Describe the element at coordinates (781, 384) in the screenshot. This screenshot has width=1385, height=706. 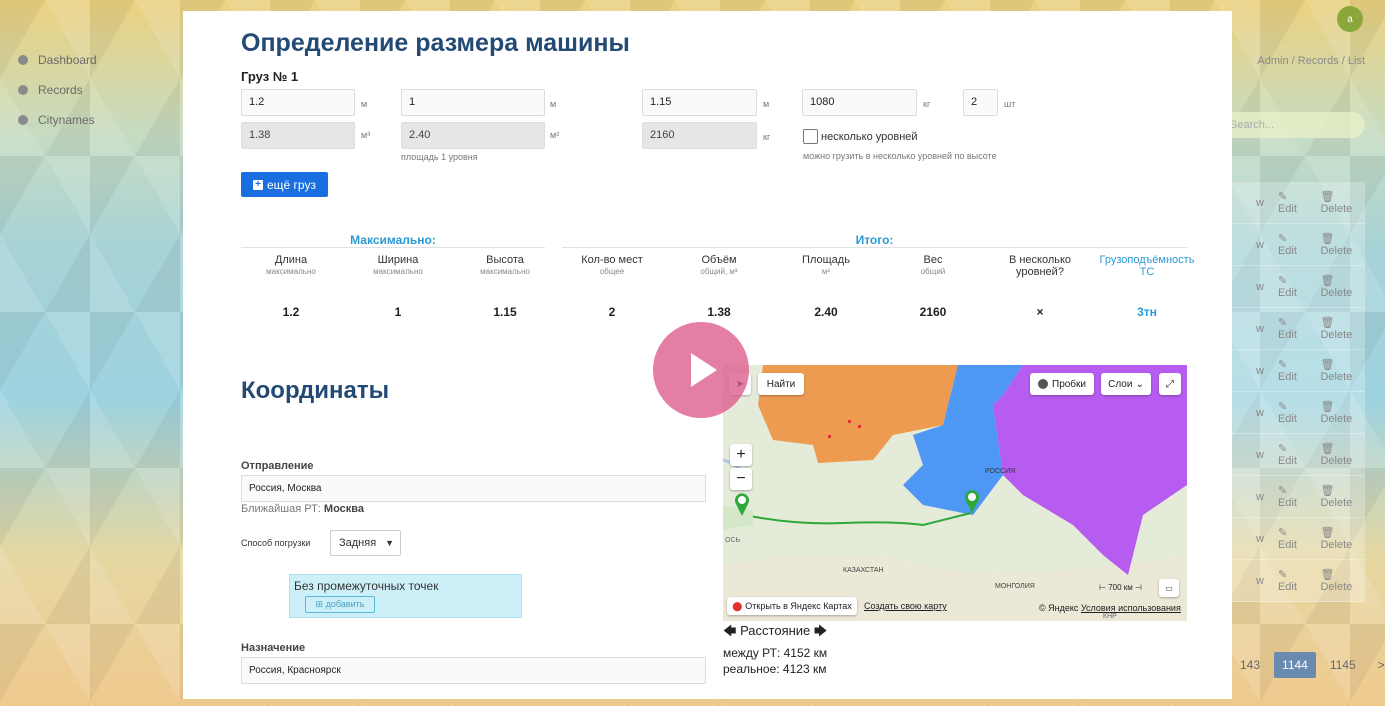
I see `map-find-button: Найти` at that location.